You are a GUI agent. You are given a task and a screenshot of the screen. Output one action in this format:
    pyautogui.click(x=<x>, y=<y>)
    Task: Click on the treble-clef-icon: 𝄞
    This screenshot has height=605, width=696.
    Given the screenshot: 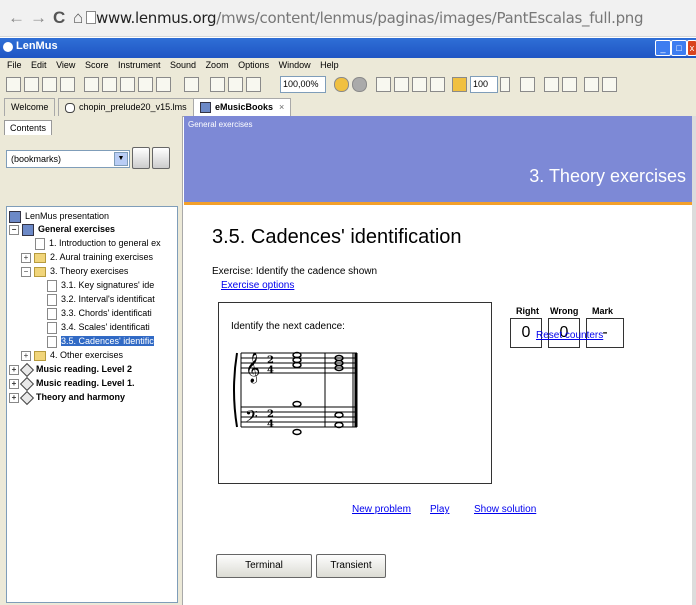 What is the action you would take?
    pyautogui.click(x=252, y=368)
    